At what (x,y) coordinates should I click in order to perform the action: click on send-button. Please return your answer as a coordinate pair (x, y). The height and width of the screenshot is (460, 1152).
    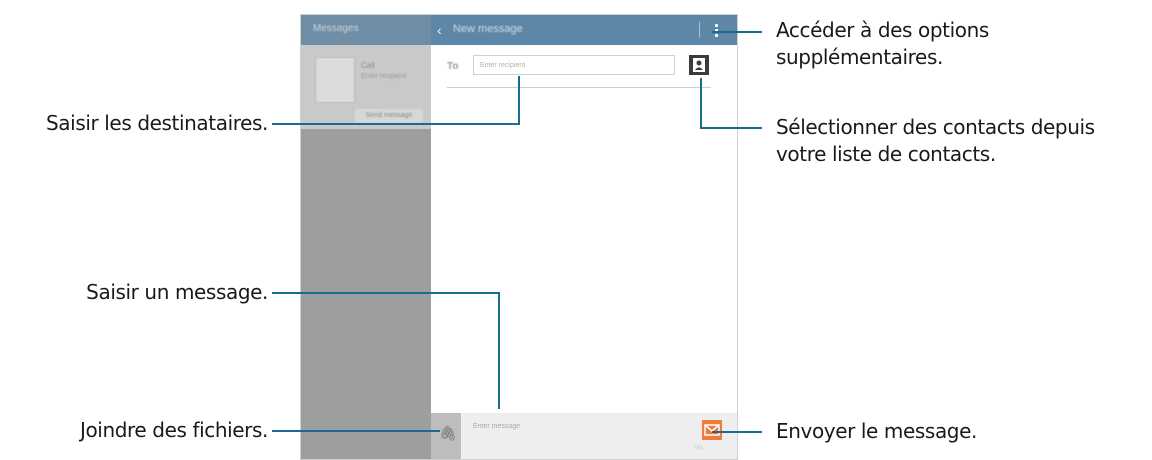
    Looking at the image, I should click on (712, 430).